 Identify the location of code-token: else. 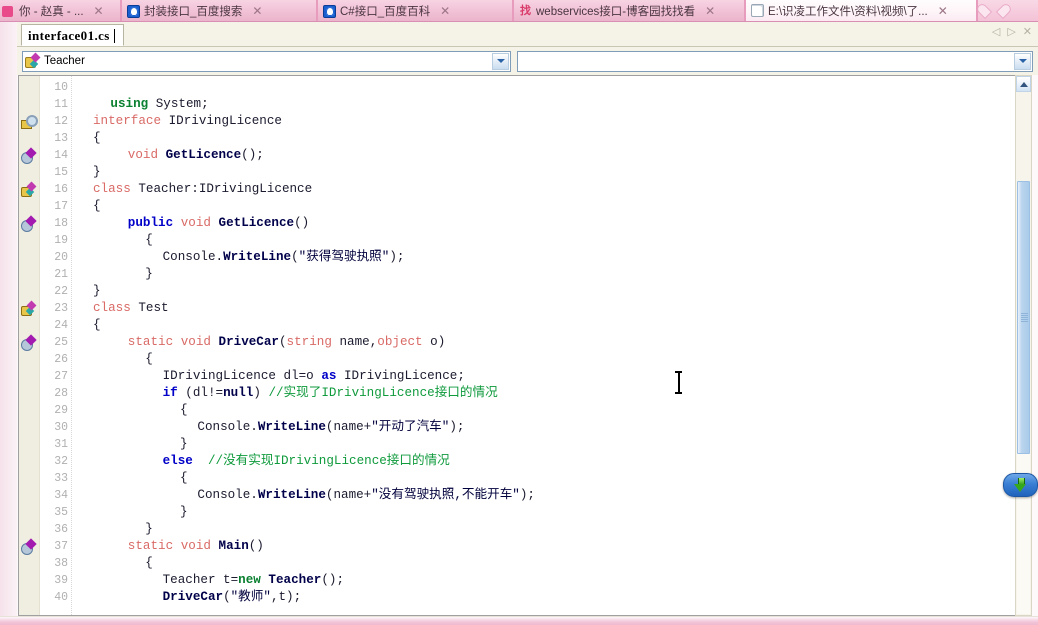
(177, 461).